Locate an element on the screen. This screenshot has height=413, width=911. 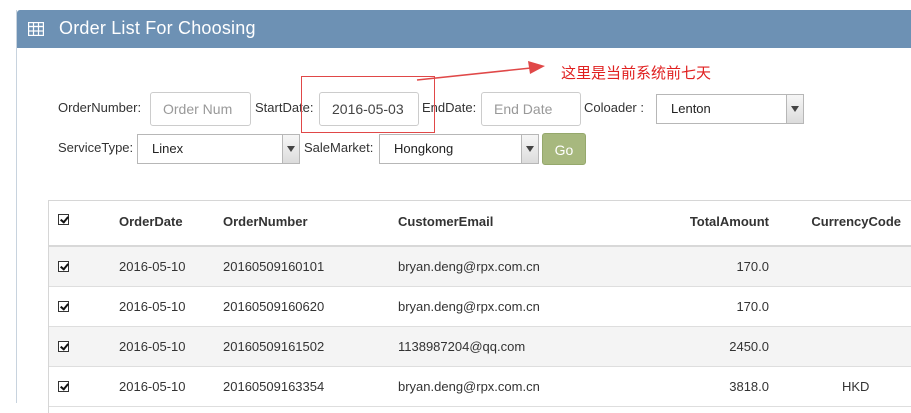
annotation-arrow-icon is located at coordinates (480, 71).